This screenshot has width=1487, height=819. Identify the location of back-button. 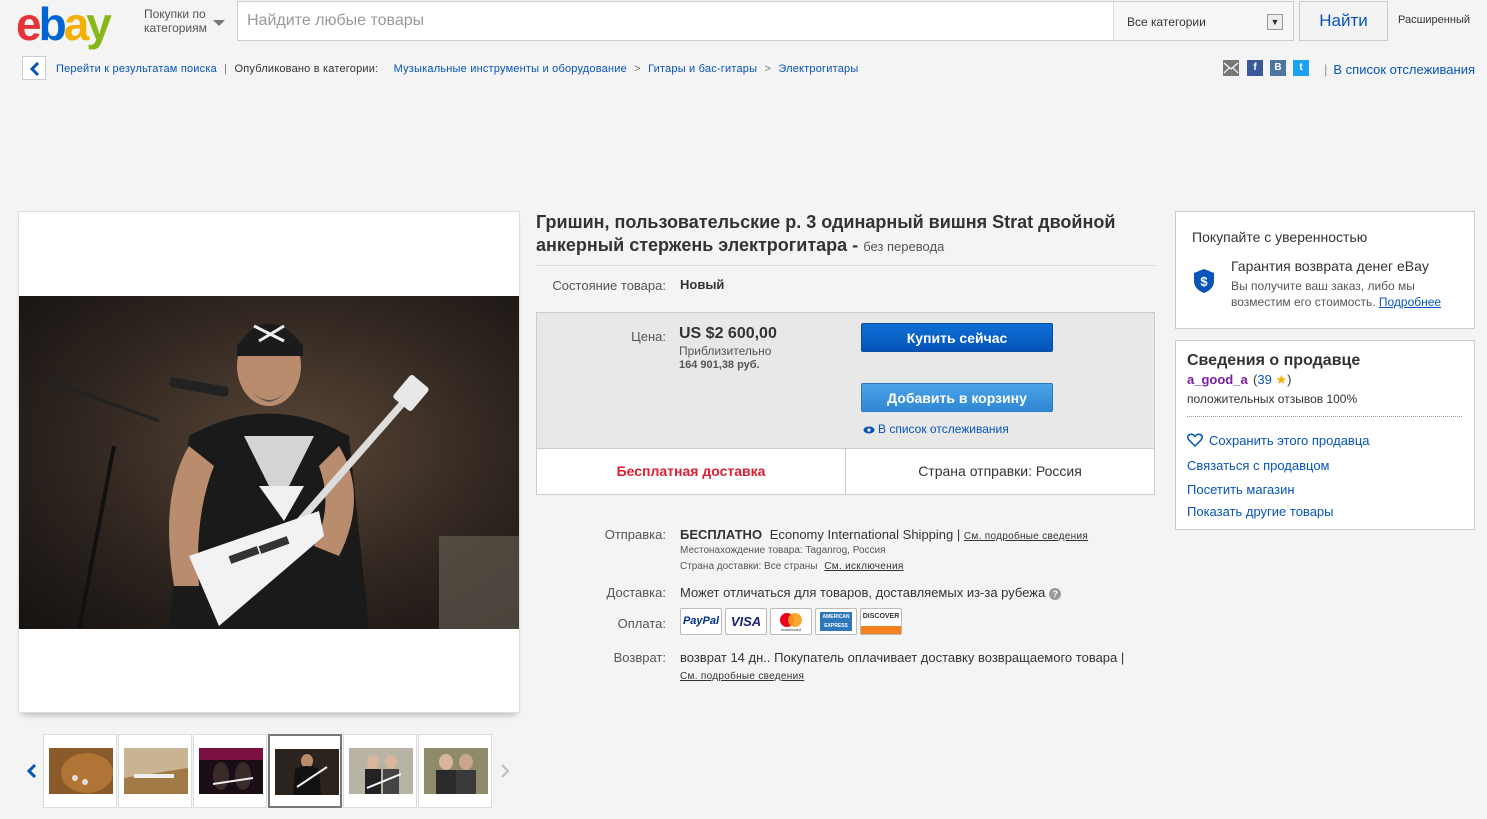
(34, 68).